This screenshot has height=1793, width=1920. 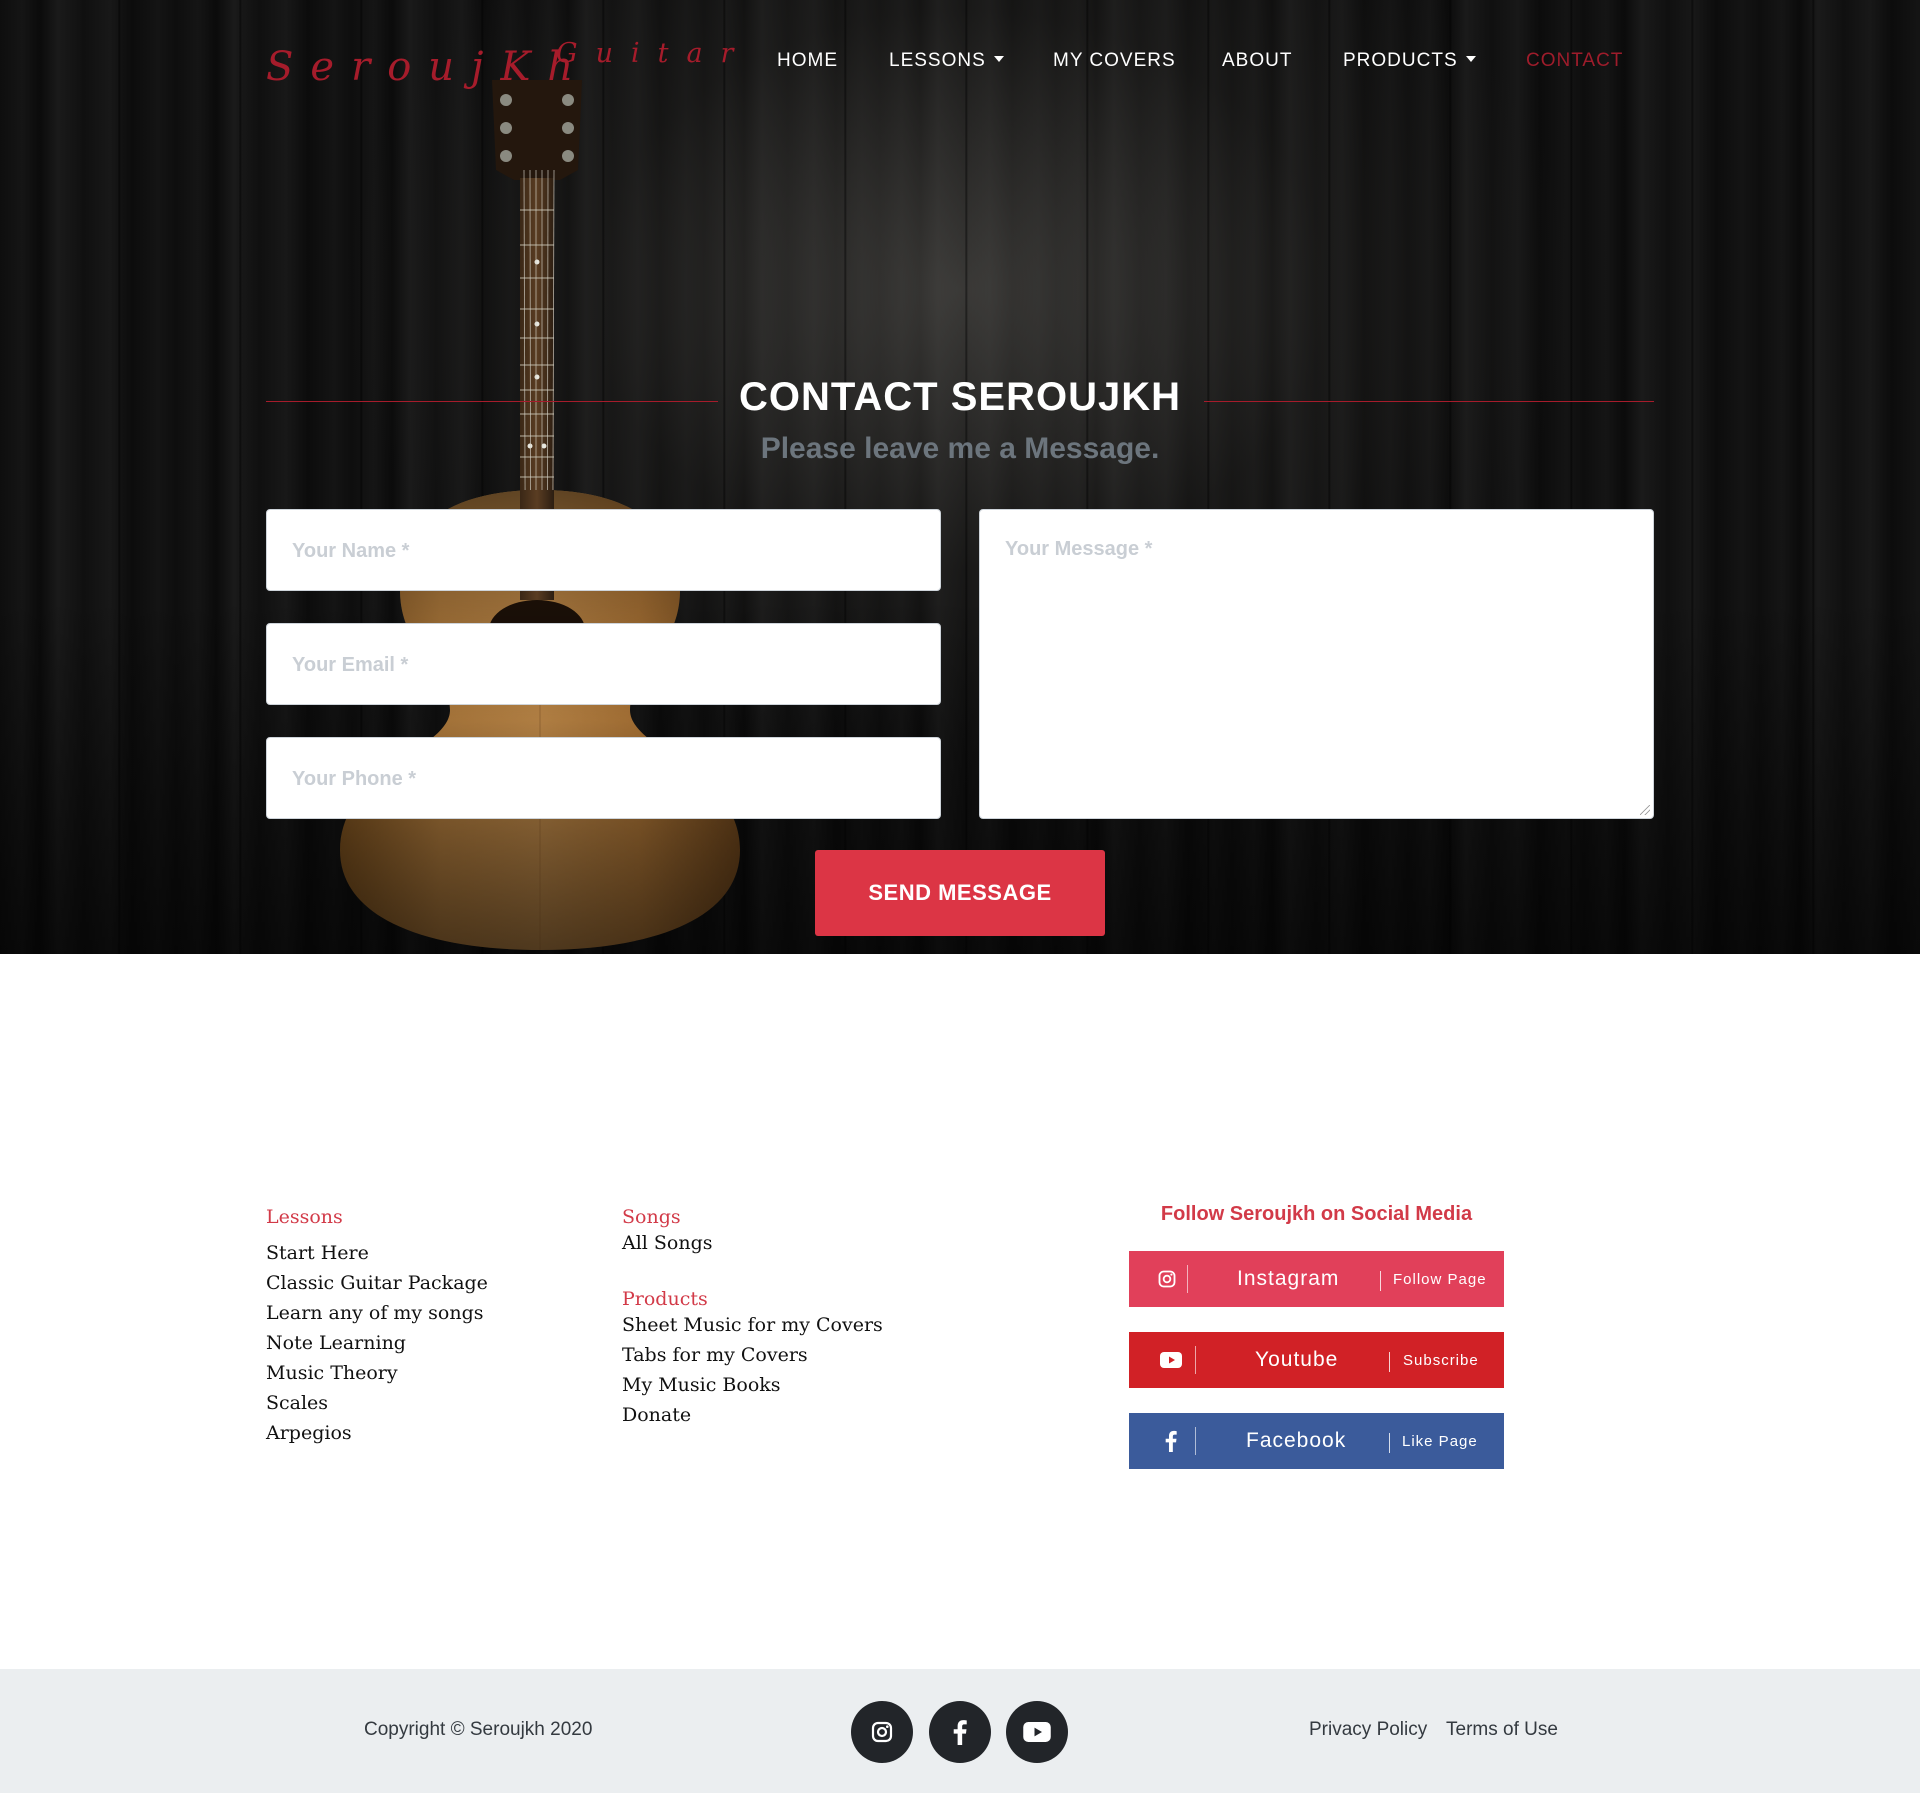 What do you see at coordinates (304, 1217) in the screenshot?
I see `lessons-heading: Lessons` at bounding box center [304, 1217].